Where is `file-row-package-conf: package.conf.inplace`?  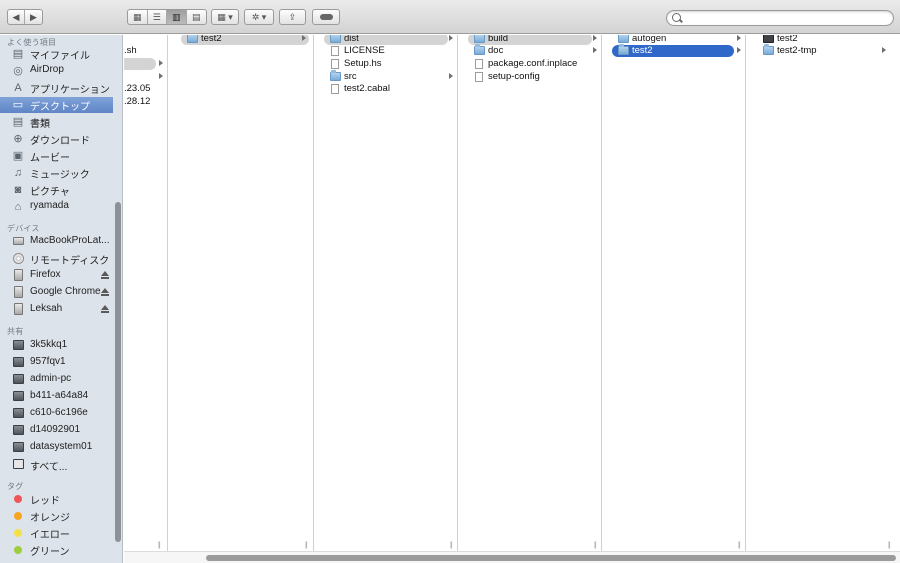
file-row-package-conf: package.conf.inplace is located at coordinates (533, 64).